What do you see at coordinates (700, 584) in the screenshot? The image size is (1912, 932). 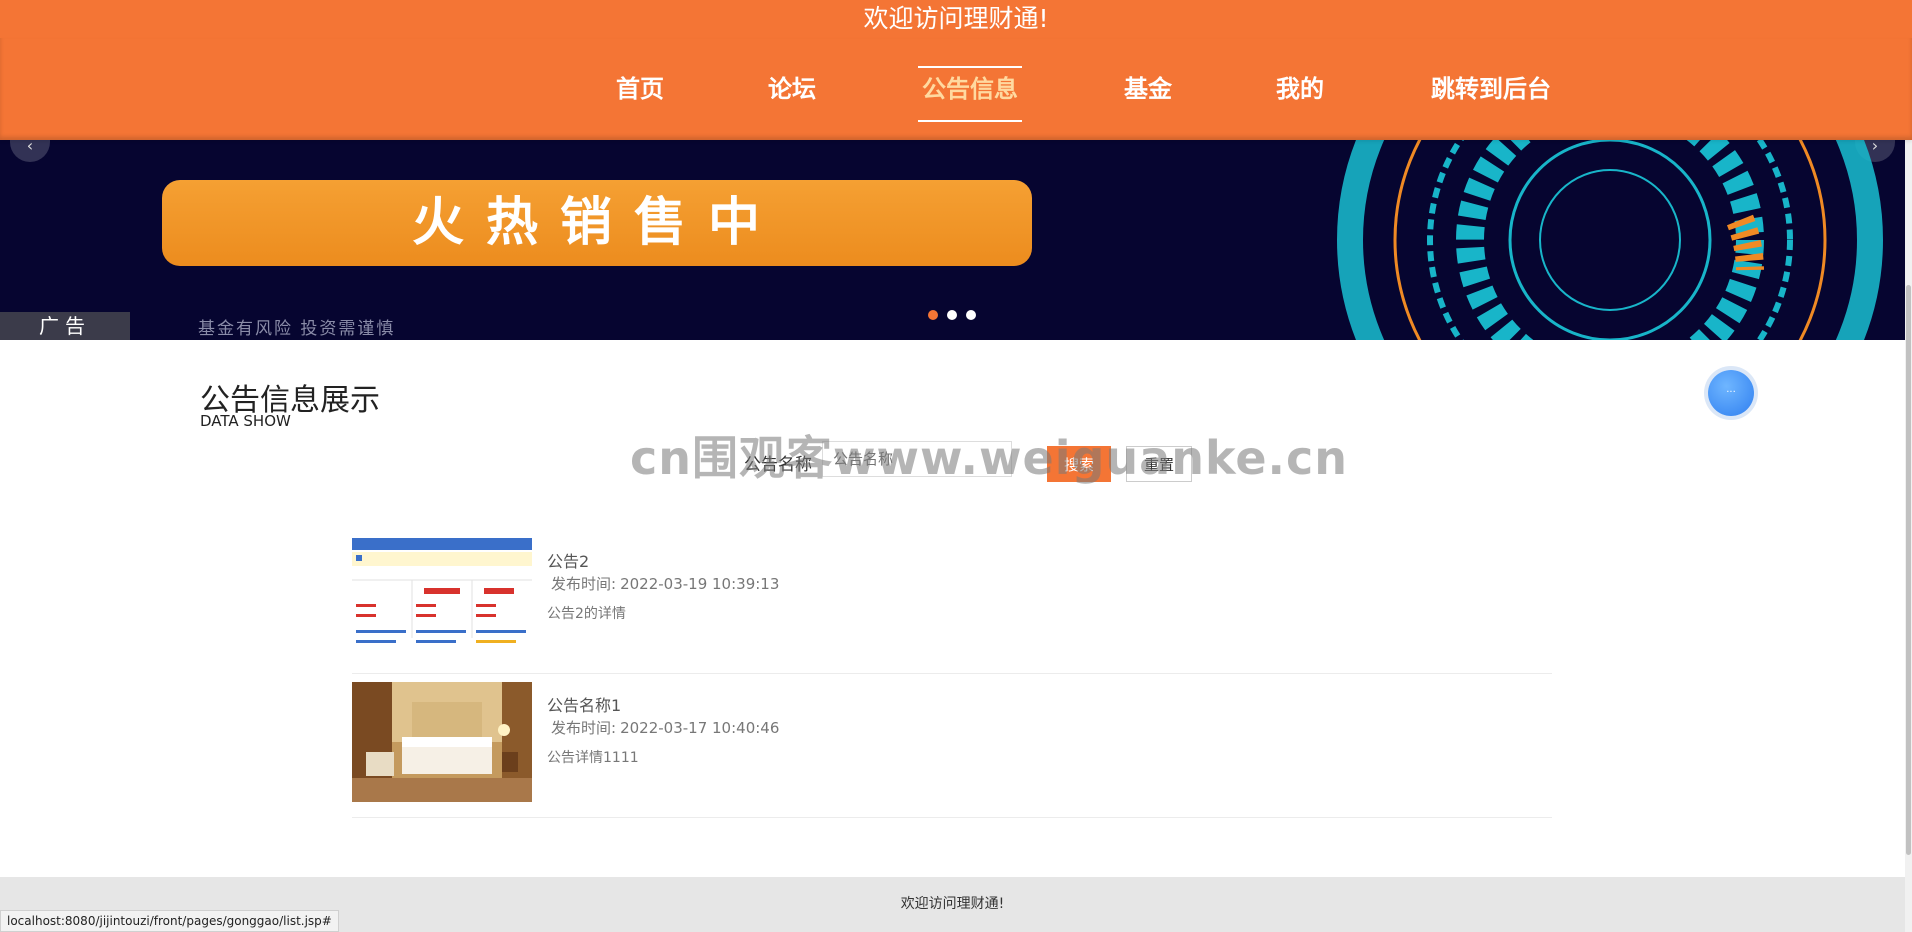 I see `time-value: 2022-03-19 10:39:13` at bounding box center [700, 584].